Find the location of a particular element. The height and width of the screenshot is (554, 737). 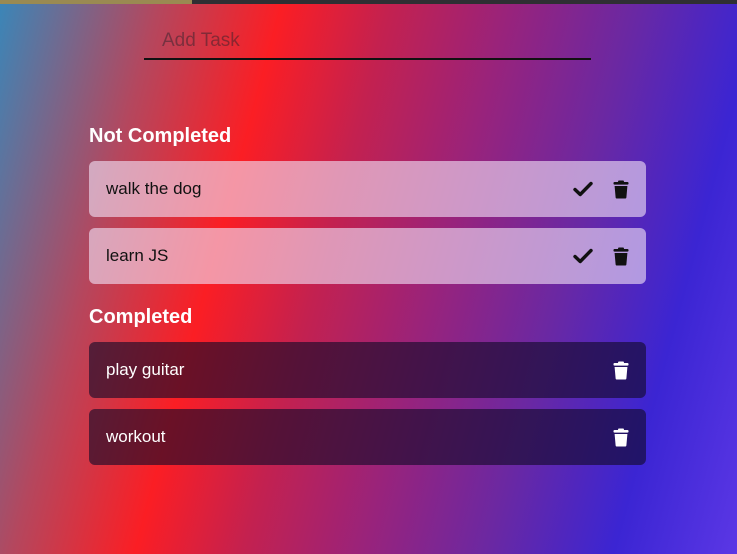

add-task-input is located at coordinates (367, 40).